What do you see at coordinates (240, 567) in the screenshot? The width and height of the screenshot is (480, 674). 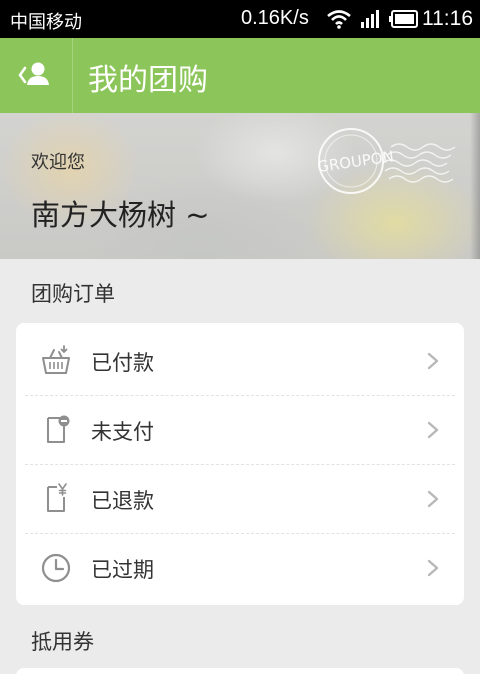 I see `order-row-expired: 已过期` at bounding box center [240, 567].